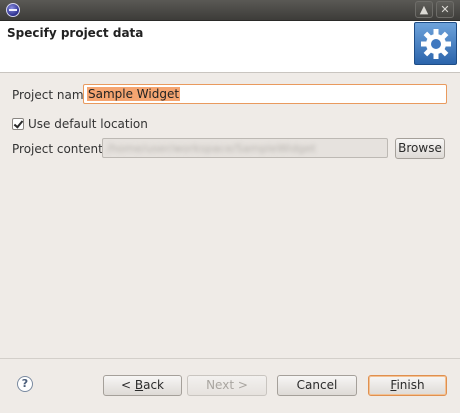 Image resolution: width=460 pixels, height=413 pixels. I want to click on project-name-label: Project name, so click(51, 95).